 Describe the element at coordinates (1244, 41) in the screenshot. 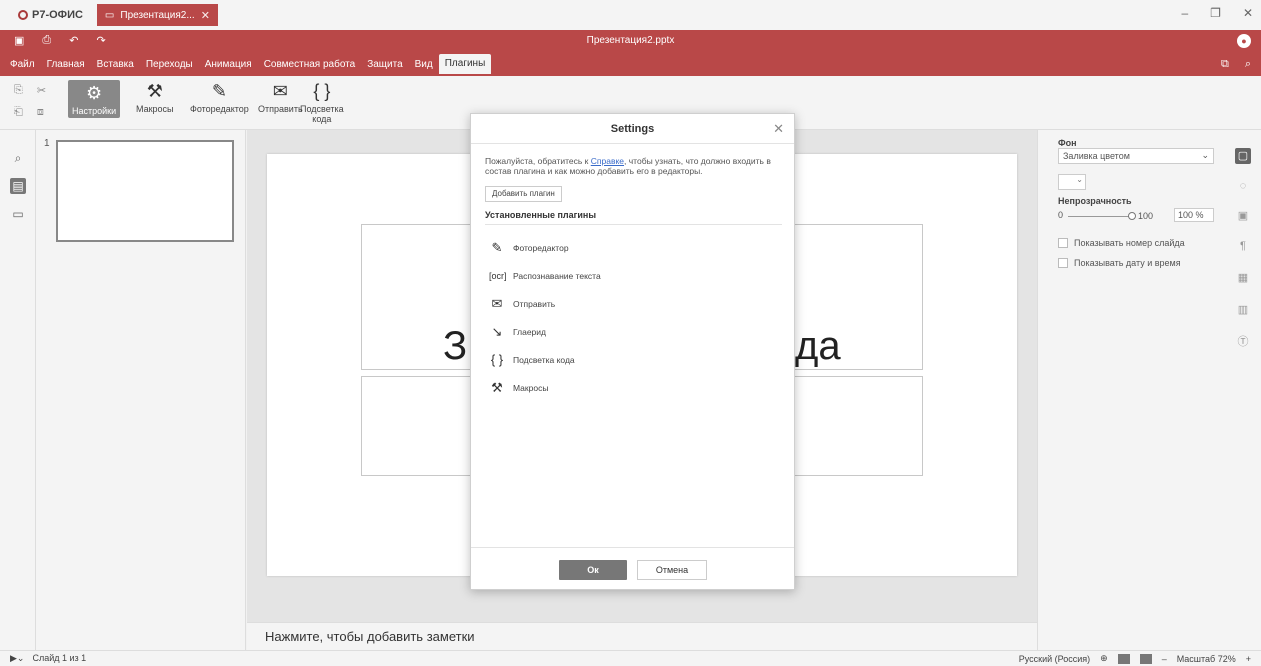

I see `user-avatar-icon: ●` at that location.